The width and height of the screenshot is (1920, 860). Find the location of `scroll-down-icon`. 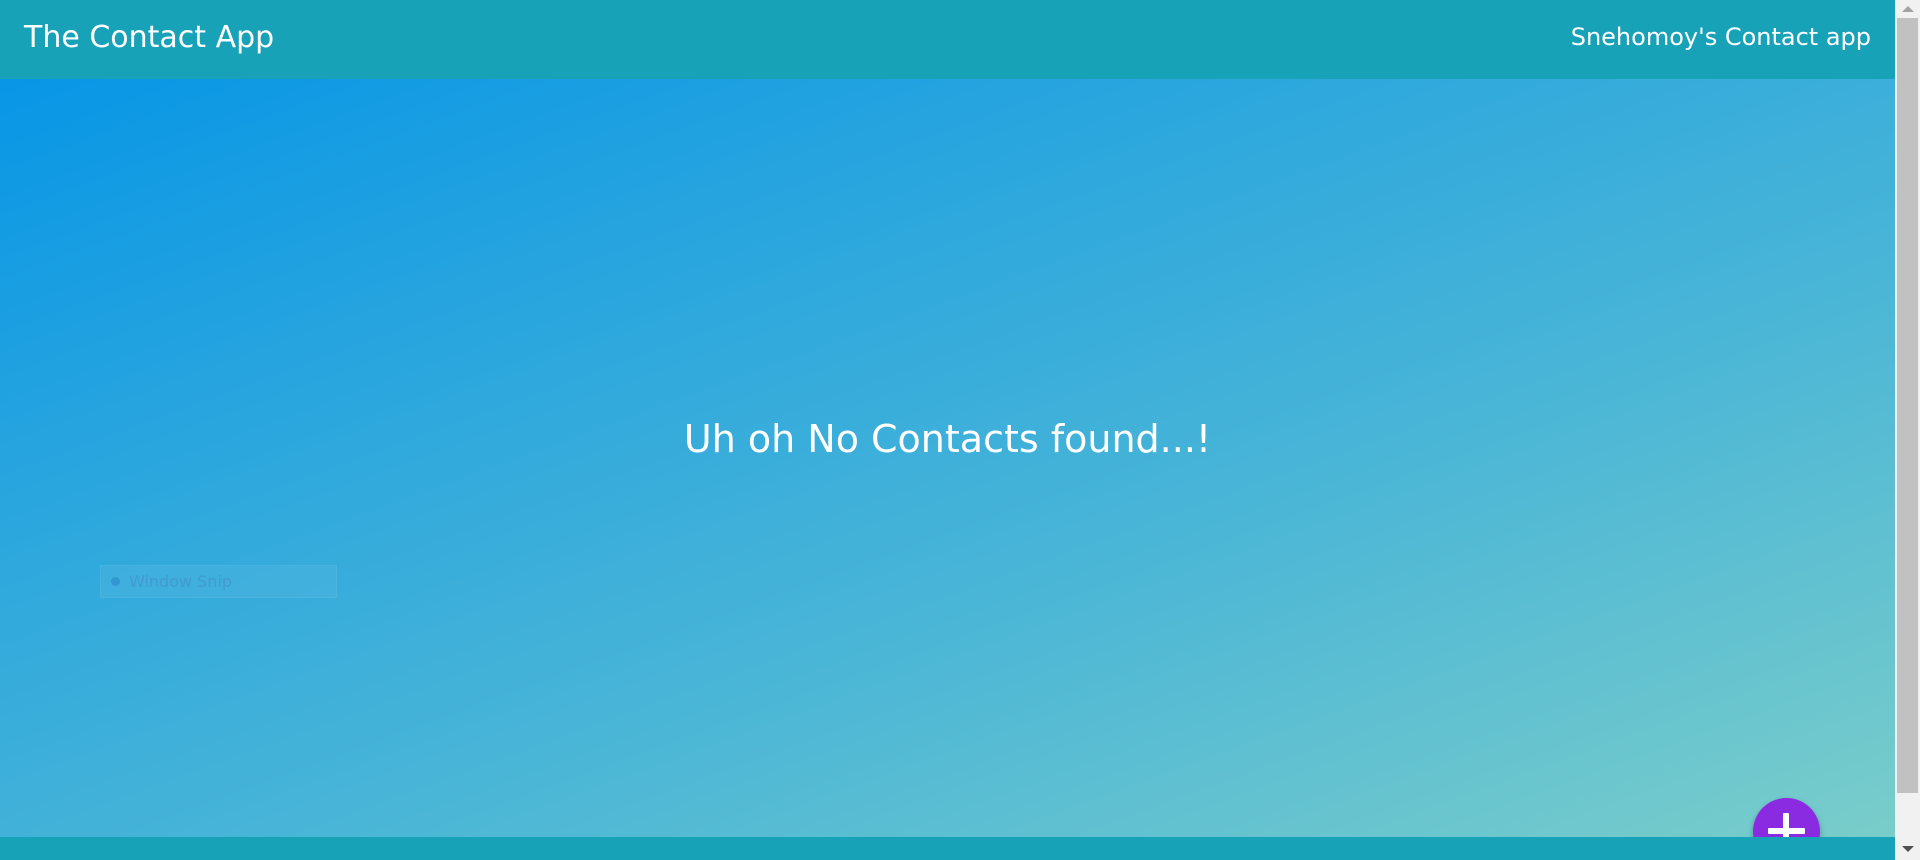

scroll-down-icon is located at coordinates (1908, 849).